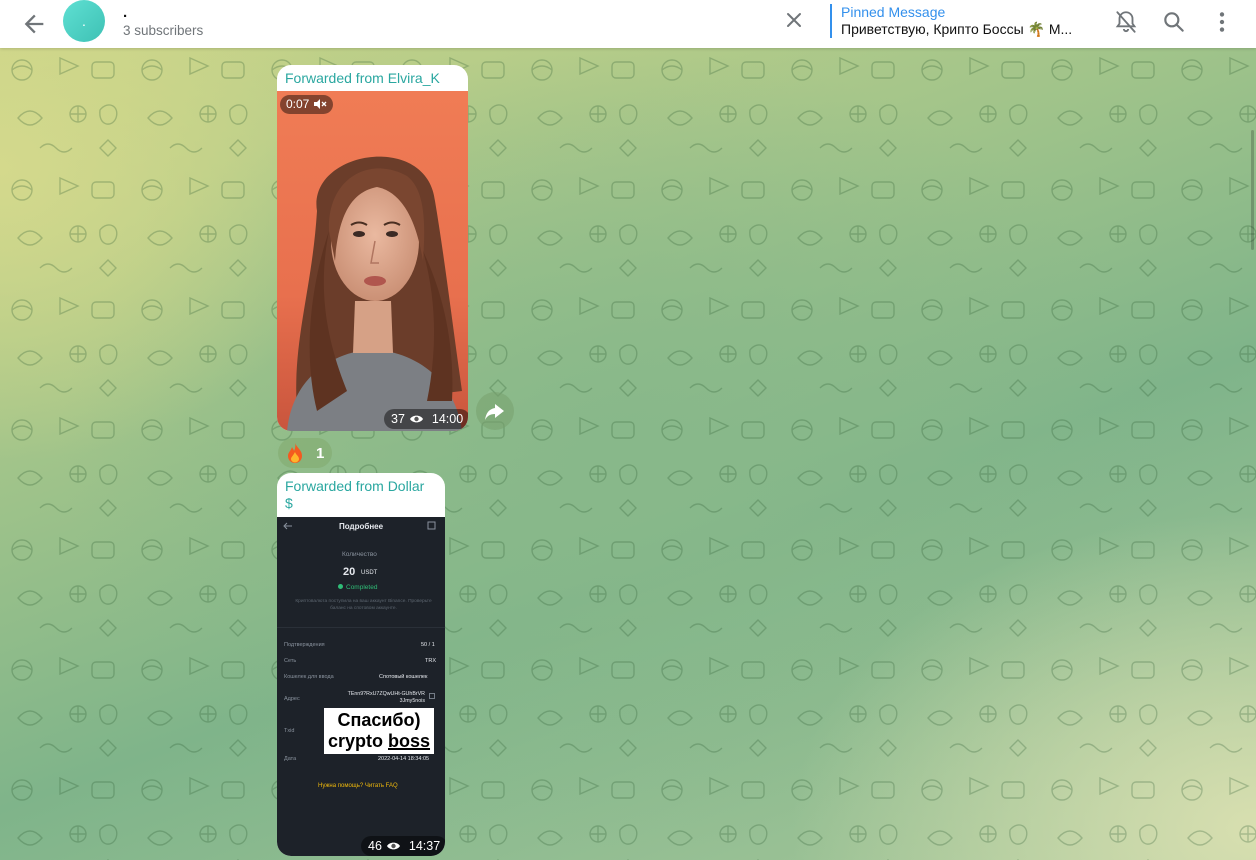 The width and height of the screenshot is (1256, 860). Describe the element at coordinates (357, 492) in the screenshot. I see `forwarded-from-label: Forwarded from Dollar $` at that location.